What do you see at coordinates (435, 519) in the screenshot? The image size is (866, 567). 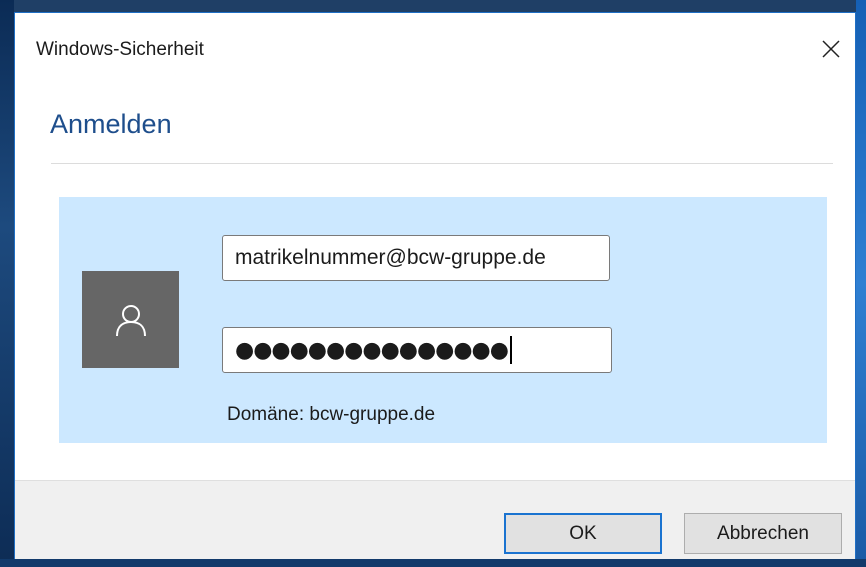 I see `button-bar: OK Abbrechen` at bounding box center [435, 519].